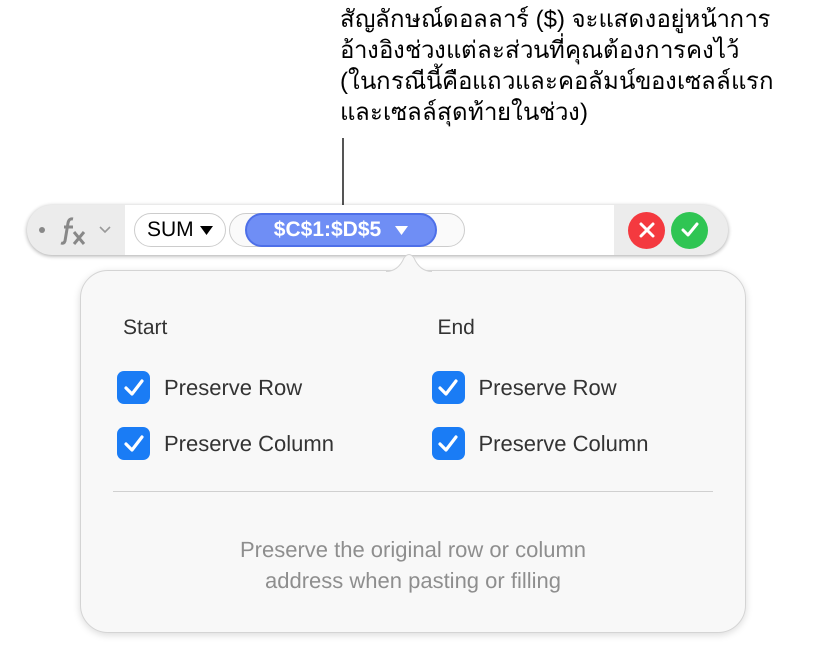 Image resolution: width=836 pixels, height=659 pixels. What do you see at coordinates (413, 565) in the screenshot?
I see `hint-text: Preserve the original row or column address when pasting or filling` at bounding box center [413, 565].